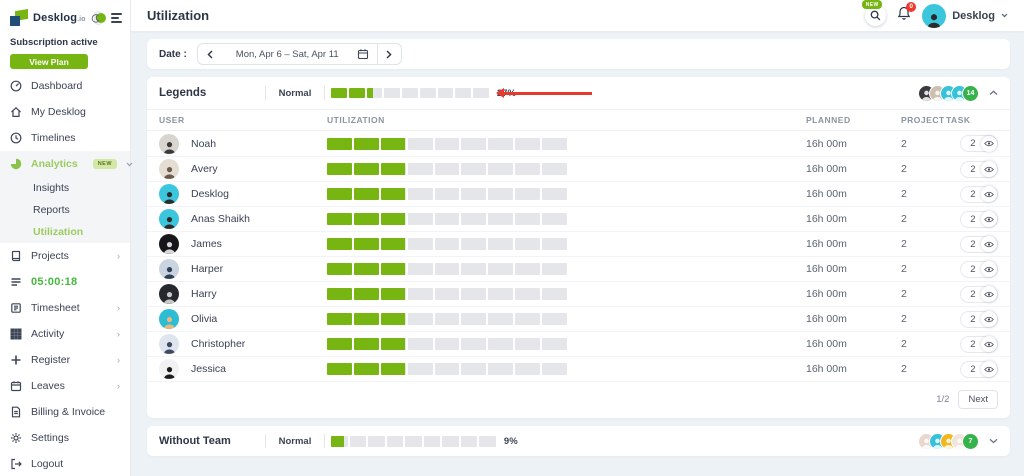 The height and width of the screenshot is (476, 1024). Describe the element at coordinates (970, 93) in the screenshot. I see `avatar-overflow-count: 14` at that location.